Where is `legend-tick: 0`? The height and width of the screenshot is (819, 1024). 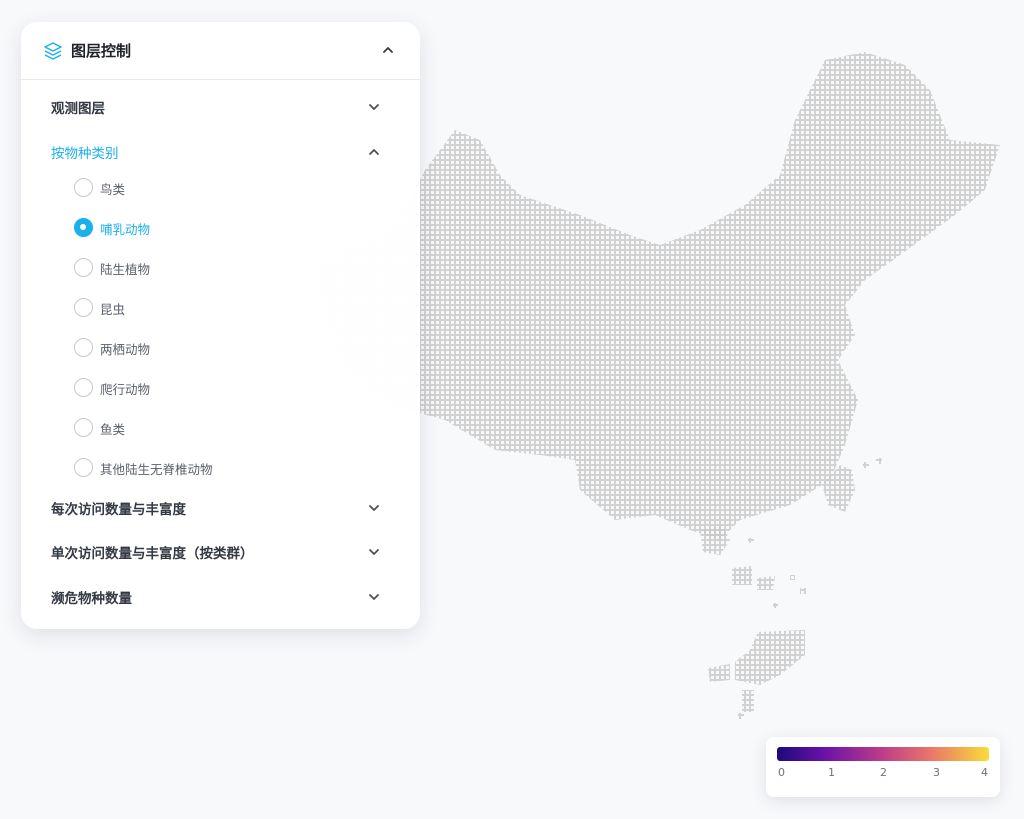 legend-tick: 0 is located at coordinates (781, 772).